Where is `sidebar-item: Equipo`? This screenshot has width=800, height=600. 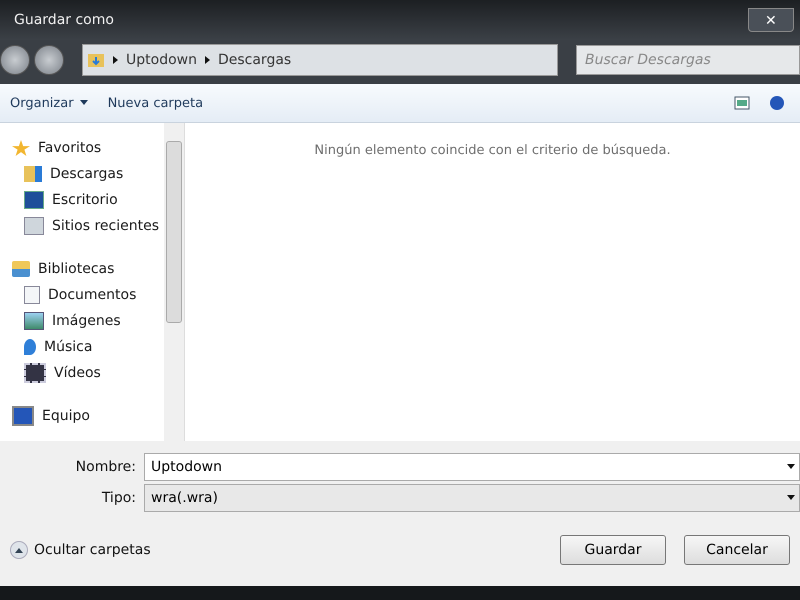 sidebar-item: Equipo is located at coordinates (82, 416).